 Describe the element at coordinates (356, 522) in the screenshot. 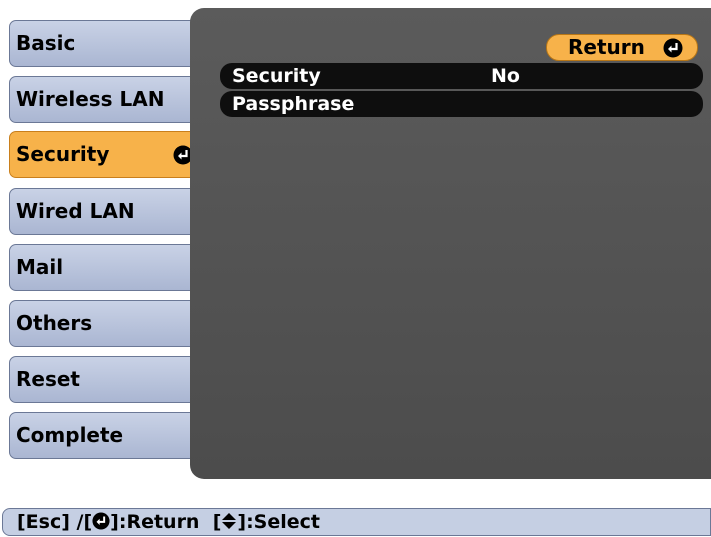

I see `help-bar: [Esc] /[ ]:Return [ ]:Select` at that location.